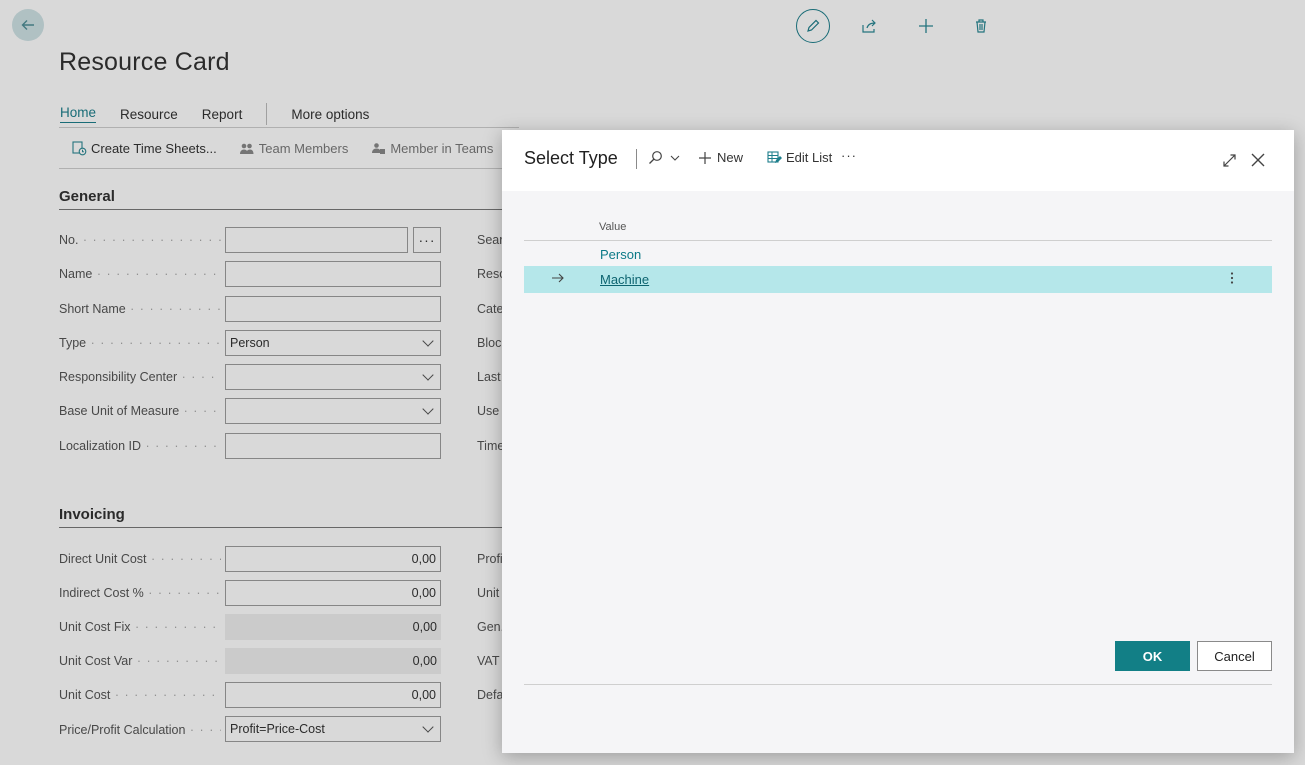 This screenshot has width=1305, height=765. Describe the element at coordinates (1234, 656) in the screenshot. I see `cancel-button: Cancel` at that location.